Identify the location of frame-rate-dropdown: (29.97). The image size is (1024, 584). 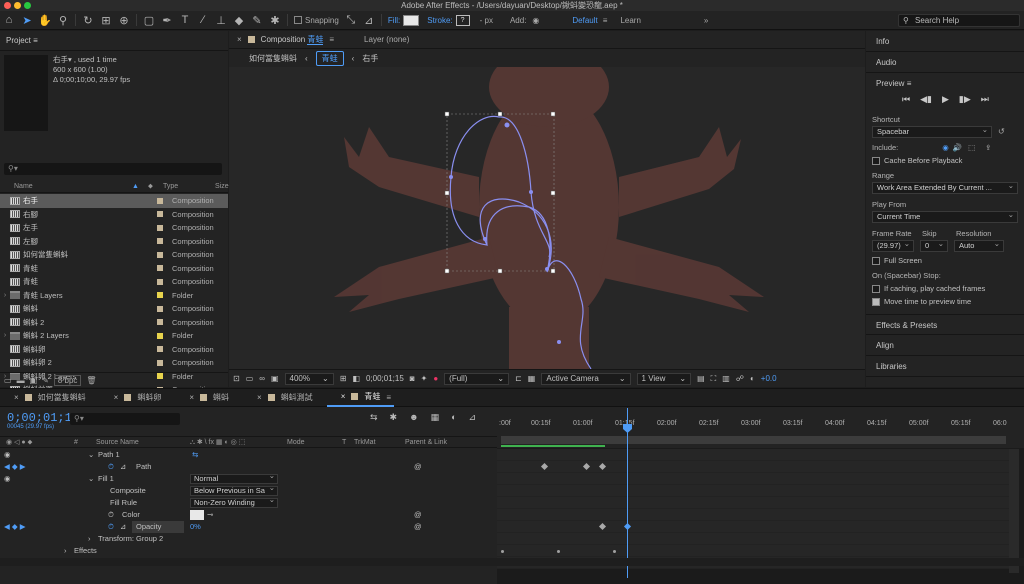
(893, 246).